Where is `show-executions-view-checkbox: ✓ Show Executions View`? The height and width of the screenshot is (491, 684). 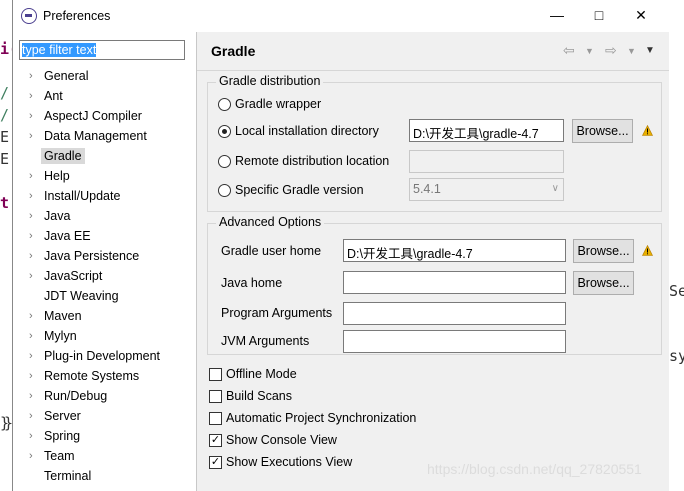
show-executions-view-checkbox: ✓ Show Executions View is located at coordinates (280, 462).